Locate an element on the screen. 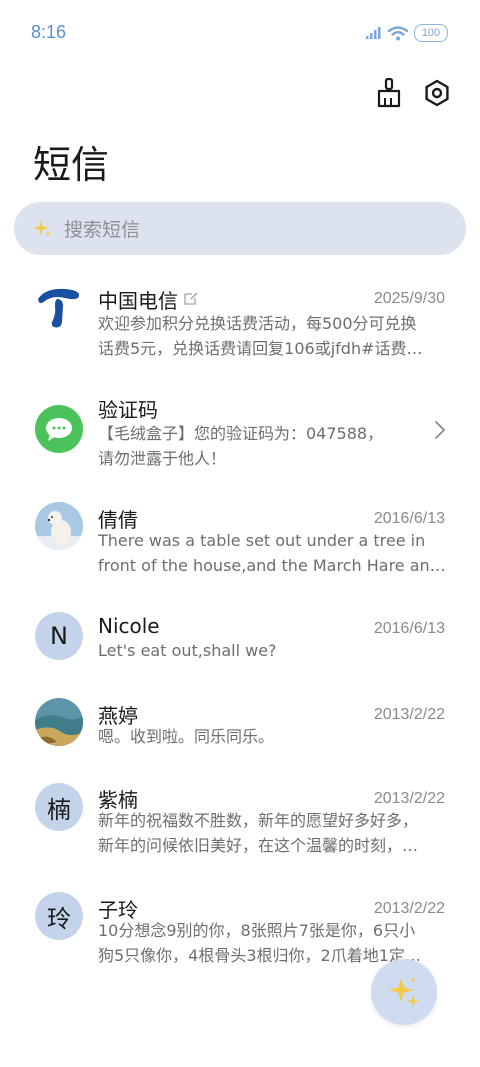 The height and width of the screenshot is (1067, 480). status-bar: 8:16 100 is located at coordinates (240, 34).